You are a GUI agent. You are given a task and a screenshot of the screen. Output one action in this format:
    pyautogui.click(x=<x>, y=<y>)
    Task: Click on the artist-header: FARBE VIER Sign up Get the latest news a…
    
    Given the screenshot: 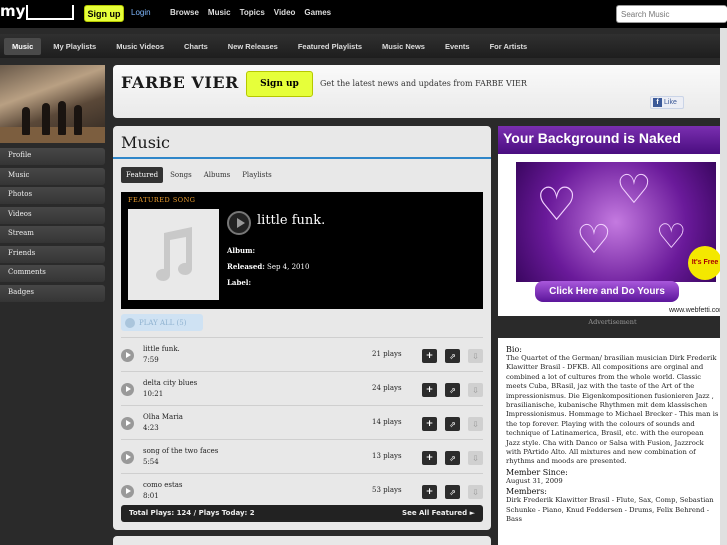 What is the action you would take?
    pyautogui.click(x=420, y=91)
    